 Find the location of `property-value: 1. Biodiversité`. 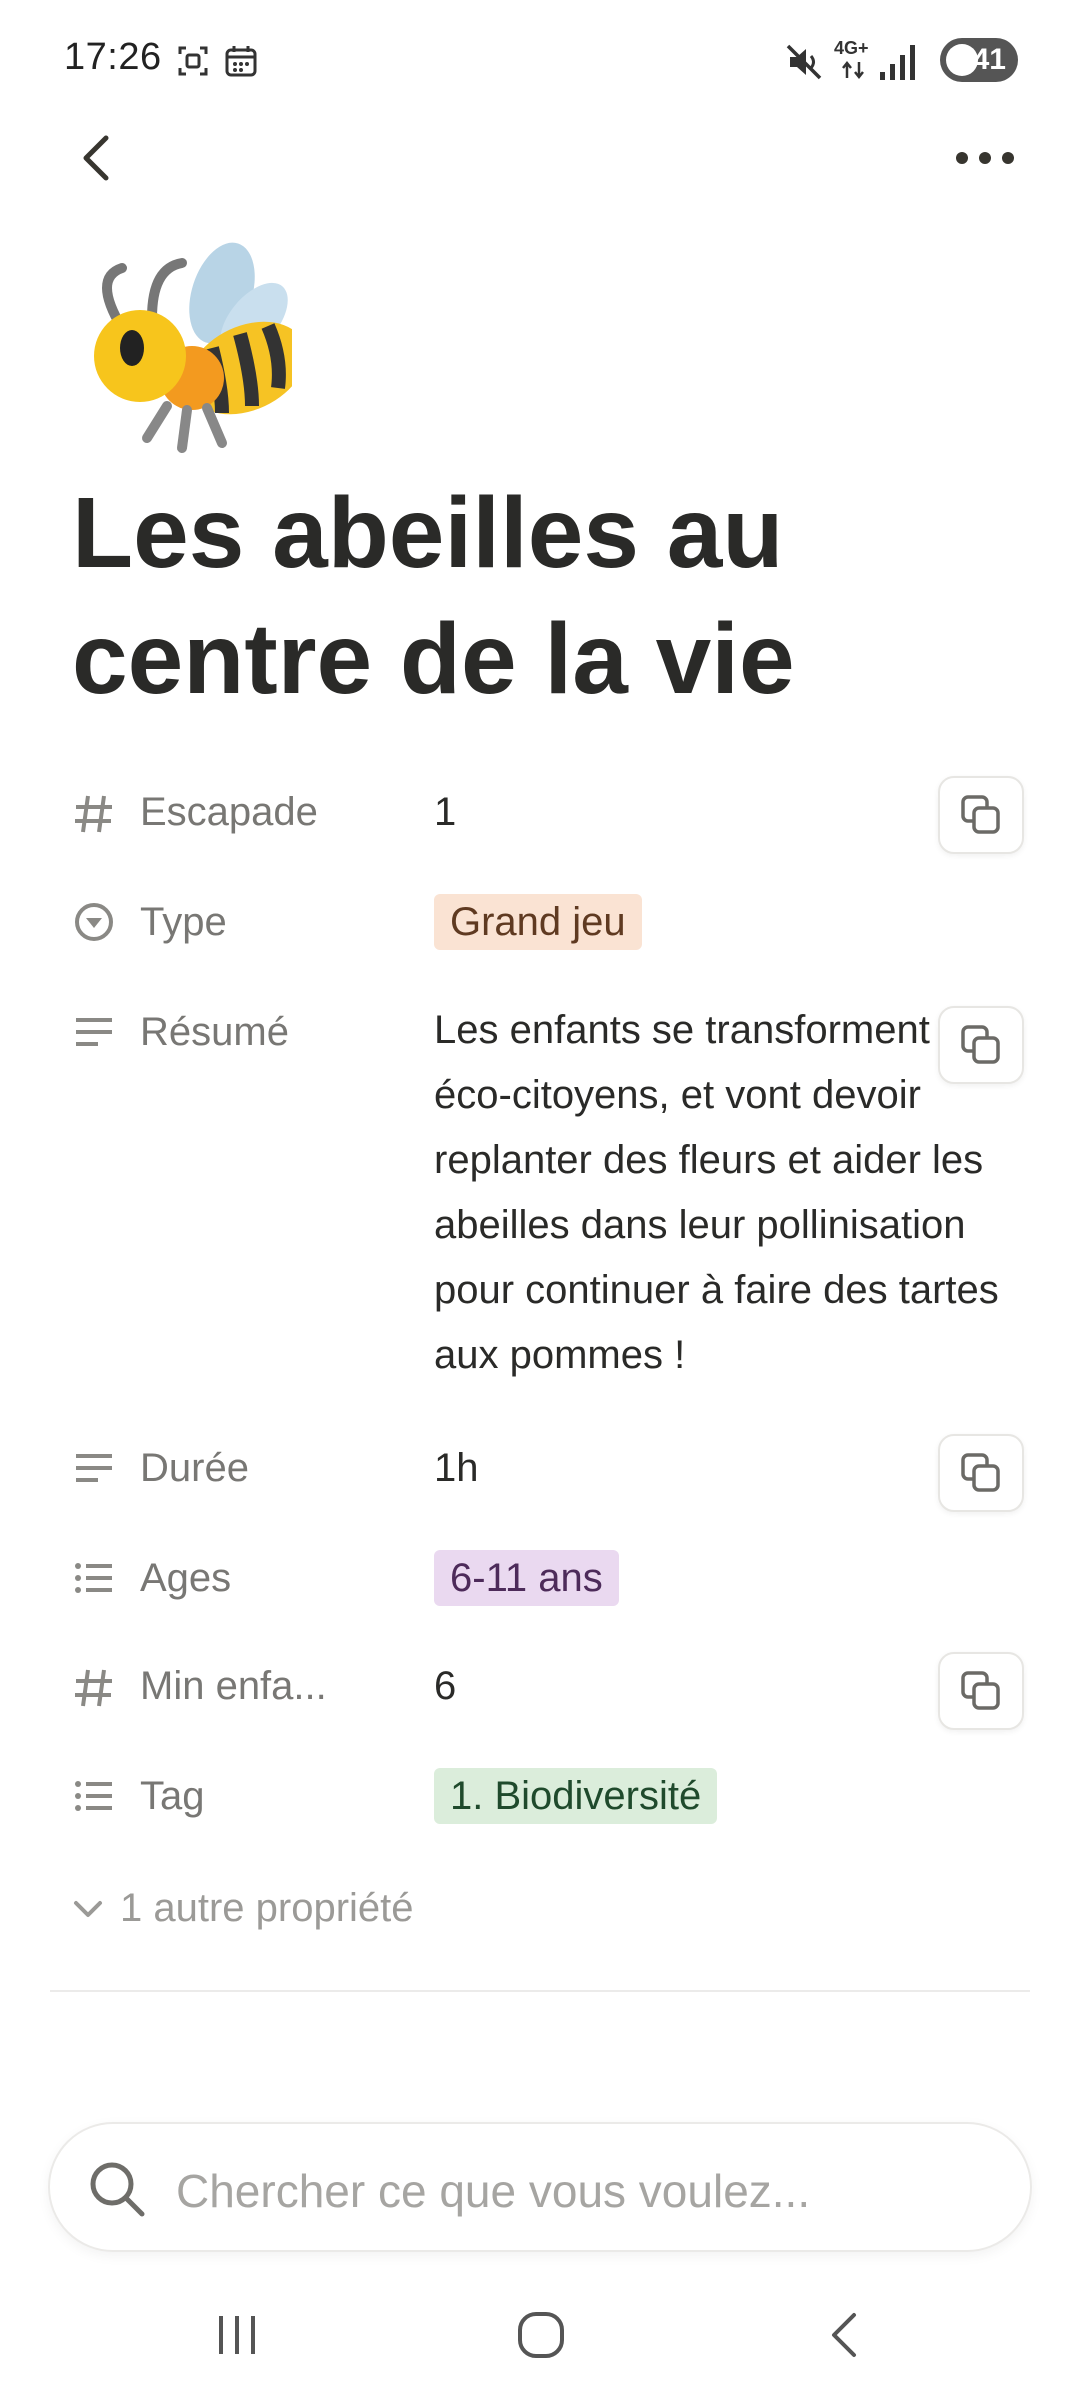

property-value: 1. Biodiversité is located at coordinates (576, 1796).